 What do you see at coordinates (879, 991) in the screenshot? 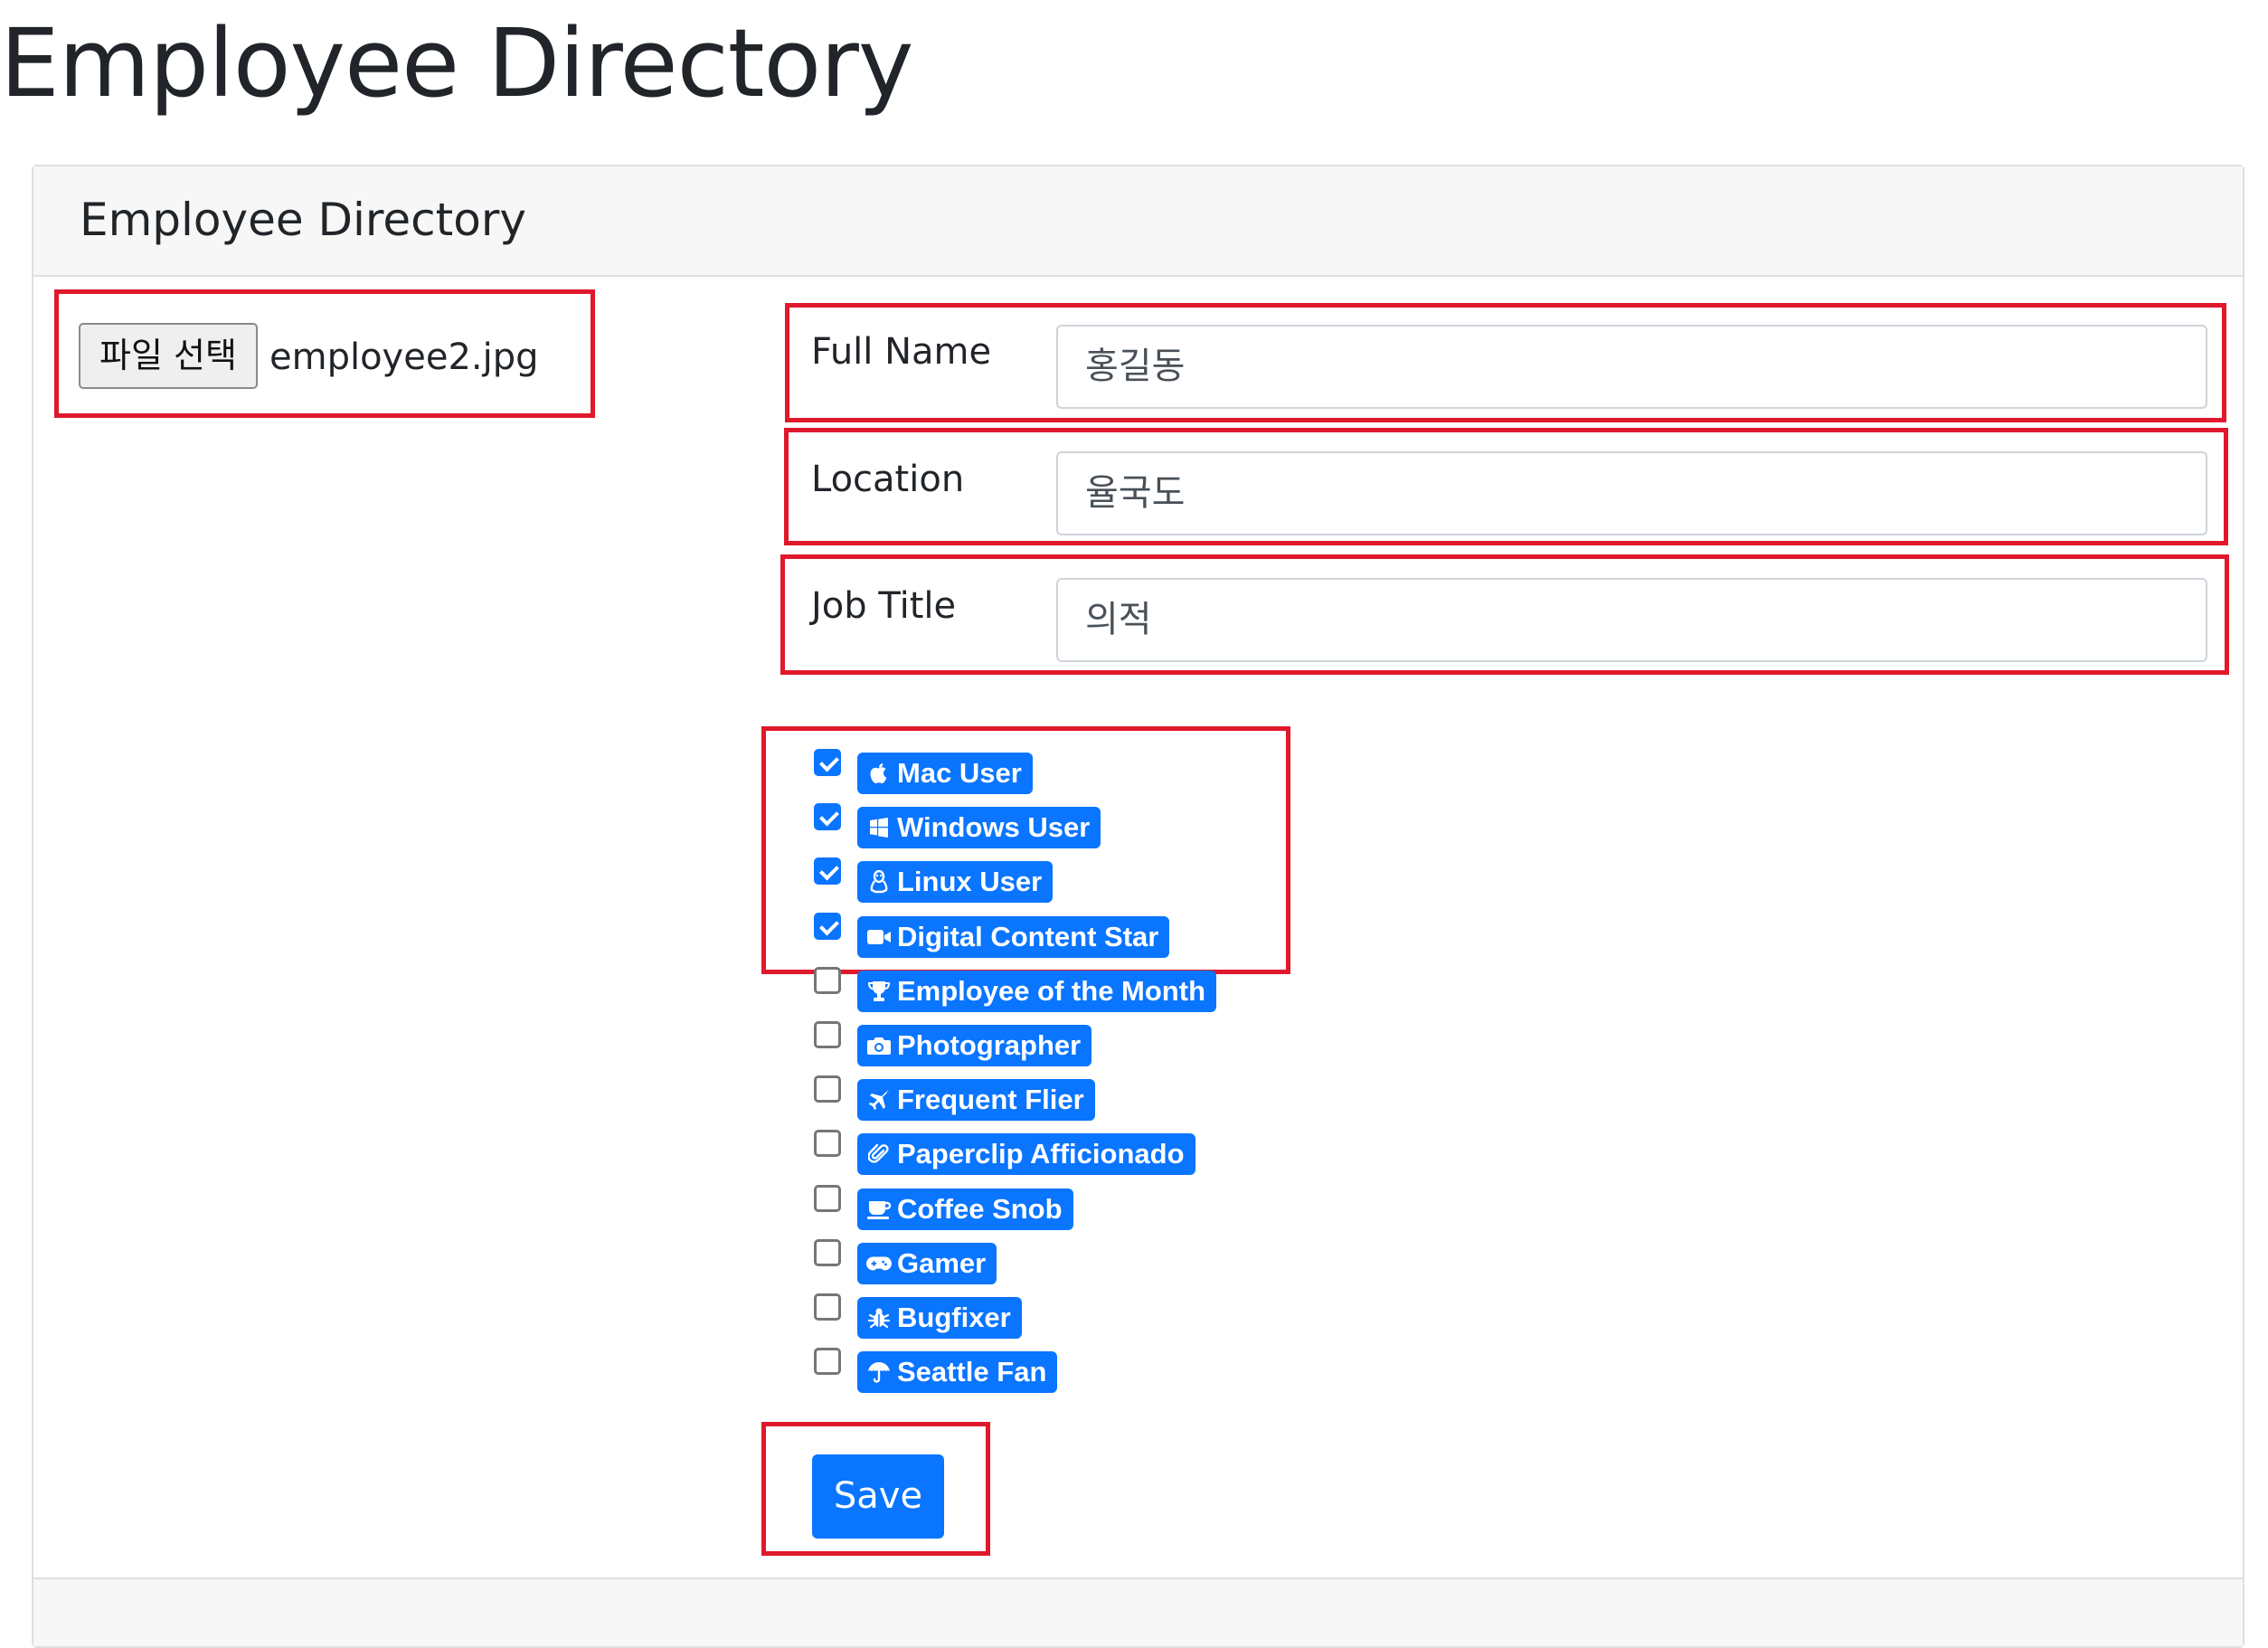
I see `trophy-icon` at bounding box center [879, 991].